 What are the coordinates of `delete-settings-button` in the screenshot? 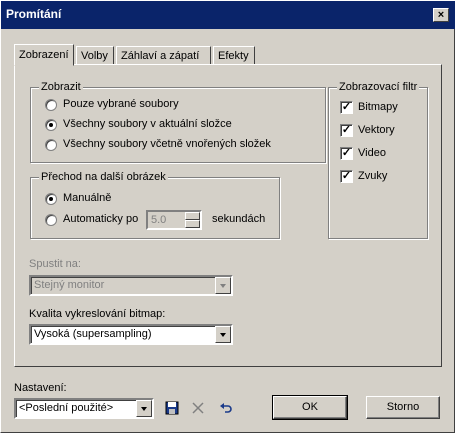 It's located at (198, 408).